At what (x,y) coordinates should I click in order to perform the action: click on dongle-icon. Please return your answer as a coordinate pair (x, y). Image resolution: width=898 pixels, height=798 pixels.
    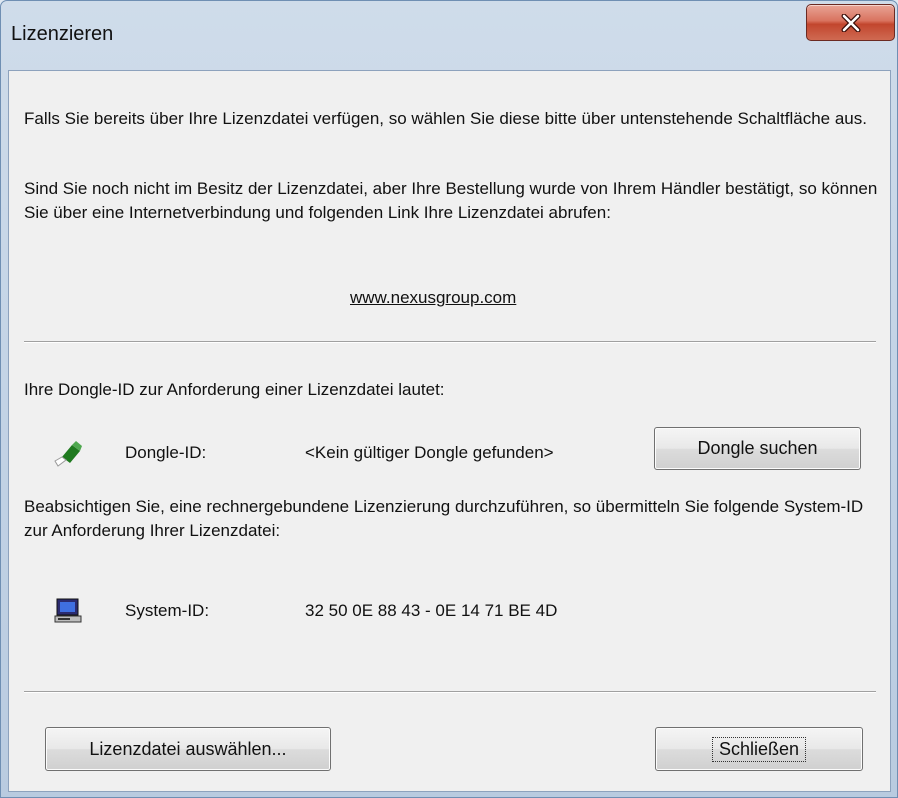
    Looking at the image, I should click on (68, 454).